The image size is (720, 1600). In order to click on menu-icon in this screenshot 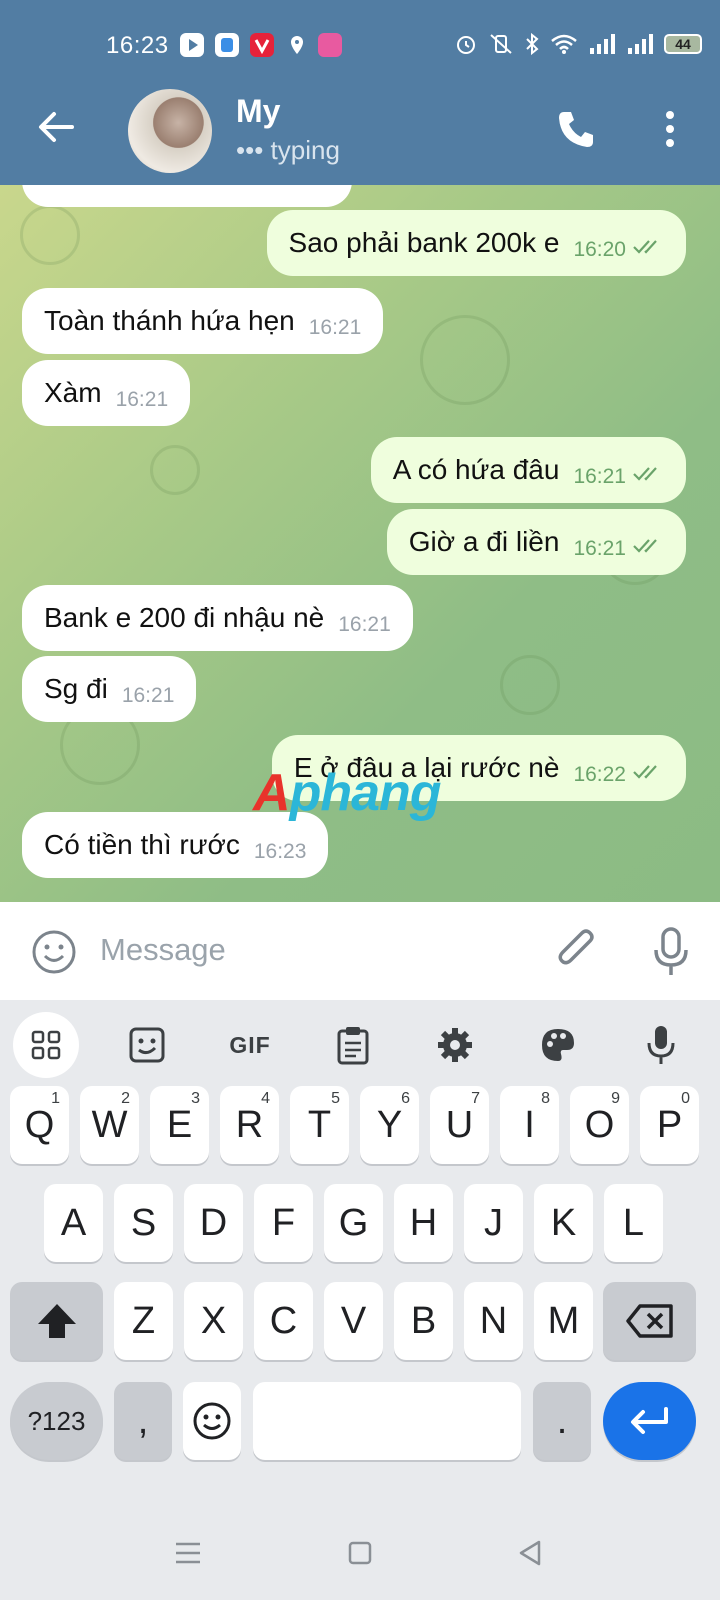, I will do `click(188, 1553)`.